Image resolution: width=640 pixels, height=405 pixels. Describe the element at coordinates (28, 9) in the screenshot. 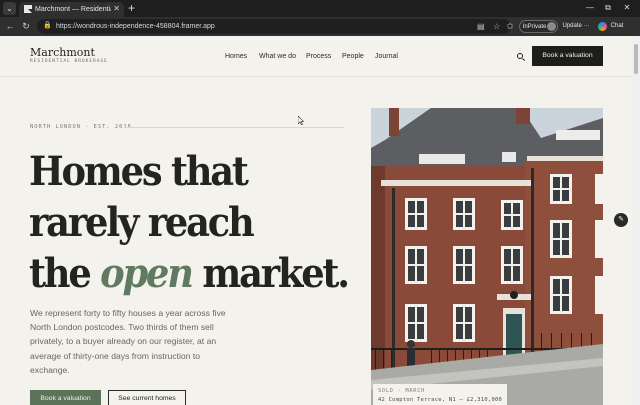

I see `framer-favicon-icon` at that location.